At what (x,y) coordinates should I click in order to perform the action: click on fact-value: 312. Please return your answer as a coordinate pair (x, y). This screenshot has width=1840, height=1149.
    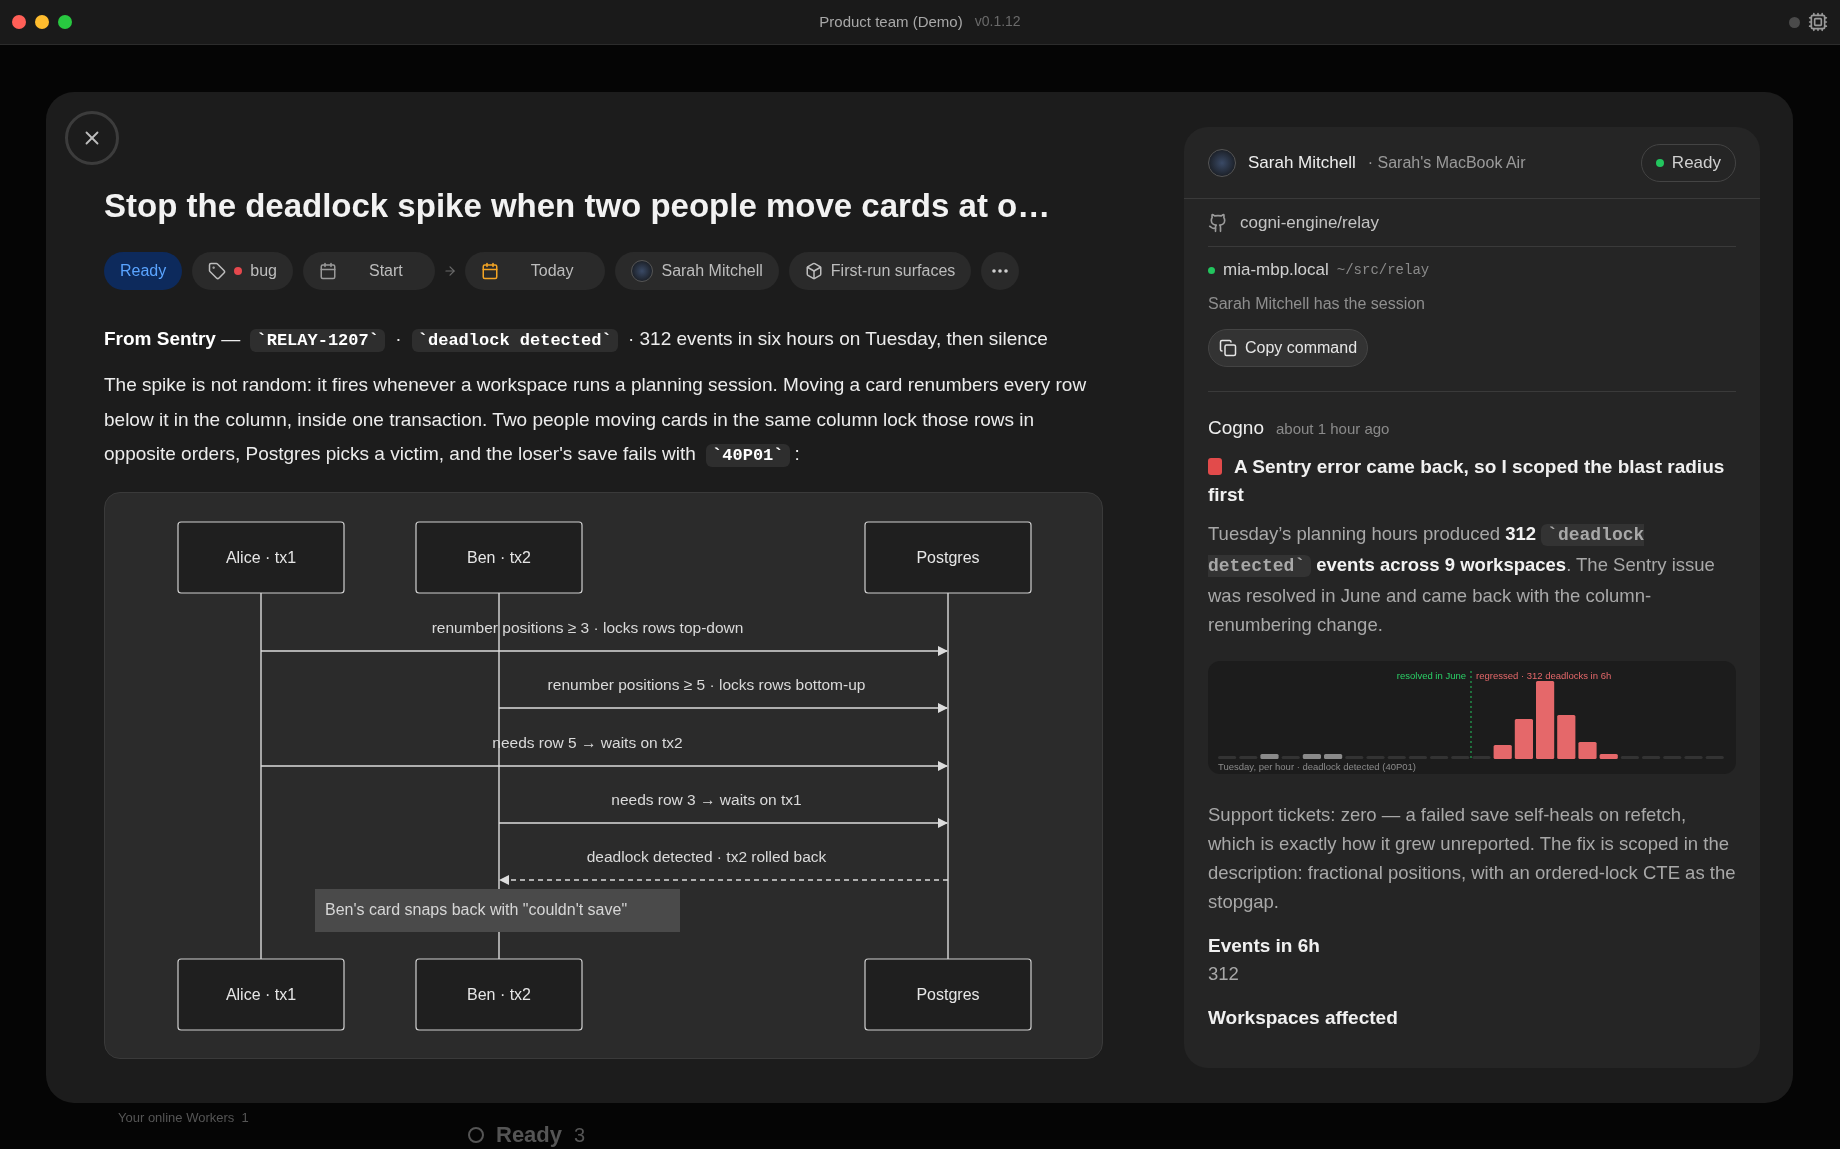
    Looking at the image, I should click on (1224, 973).